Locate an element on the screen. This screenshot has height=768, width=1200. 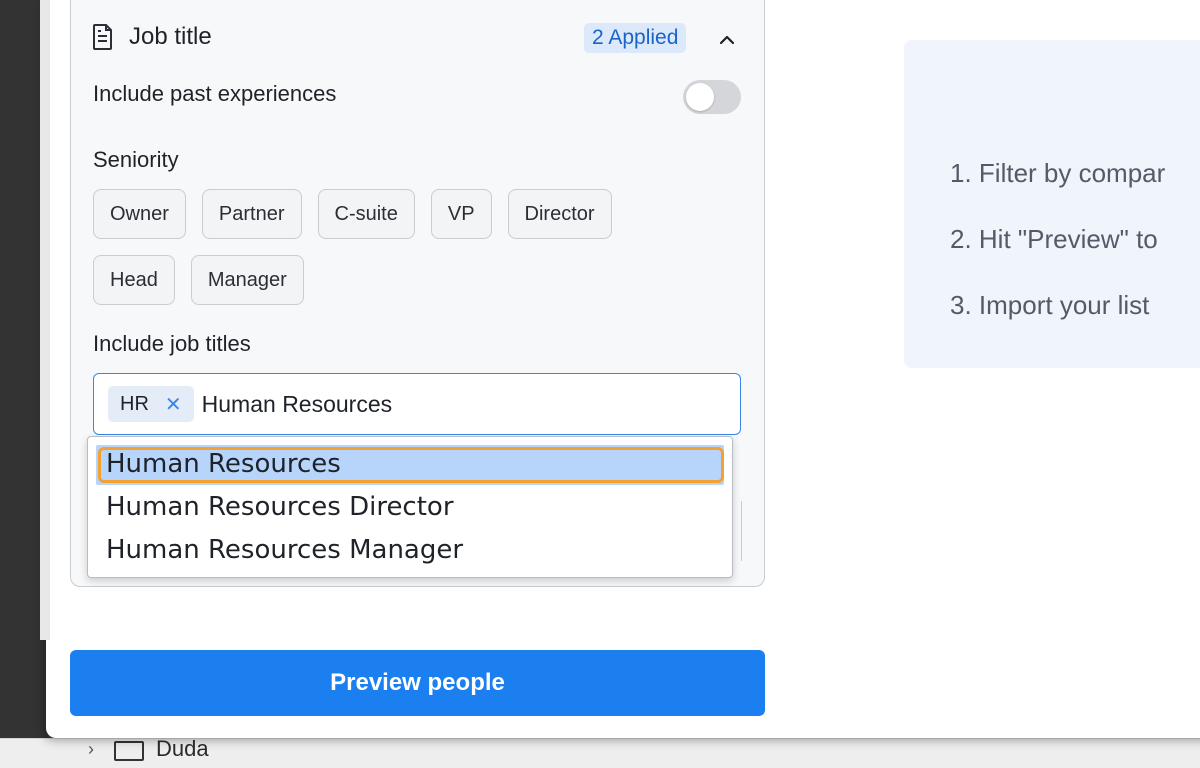
job-titles-typed-text: Human Resources is located at coordinates (297, 404).